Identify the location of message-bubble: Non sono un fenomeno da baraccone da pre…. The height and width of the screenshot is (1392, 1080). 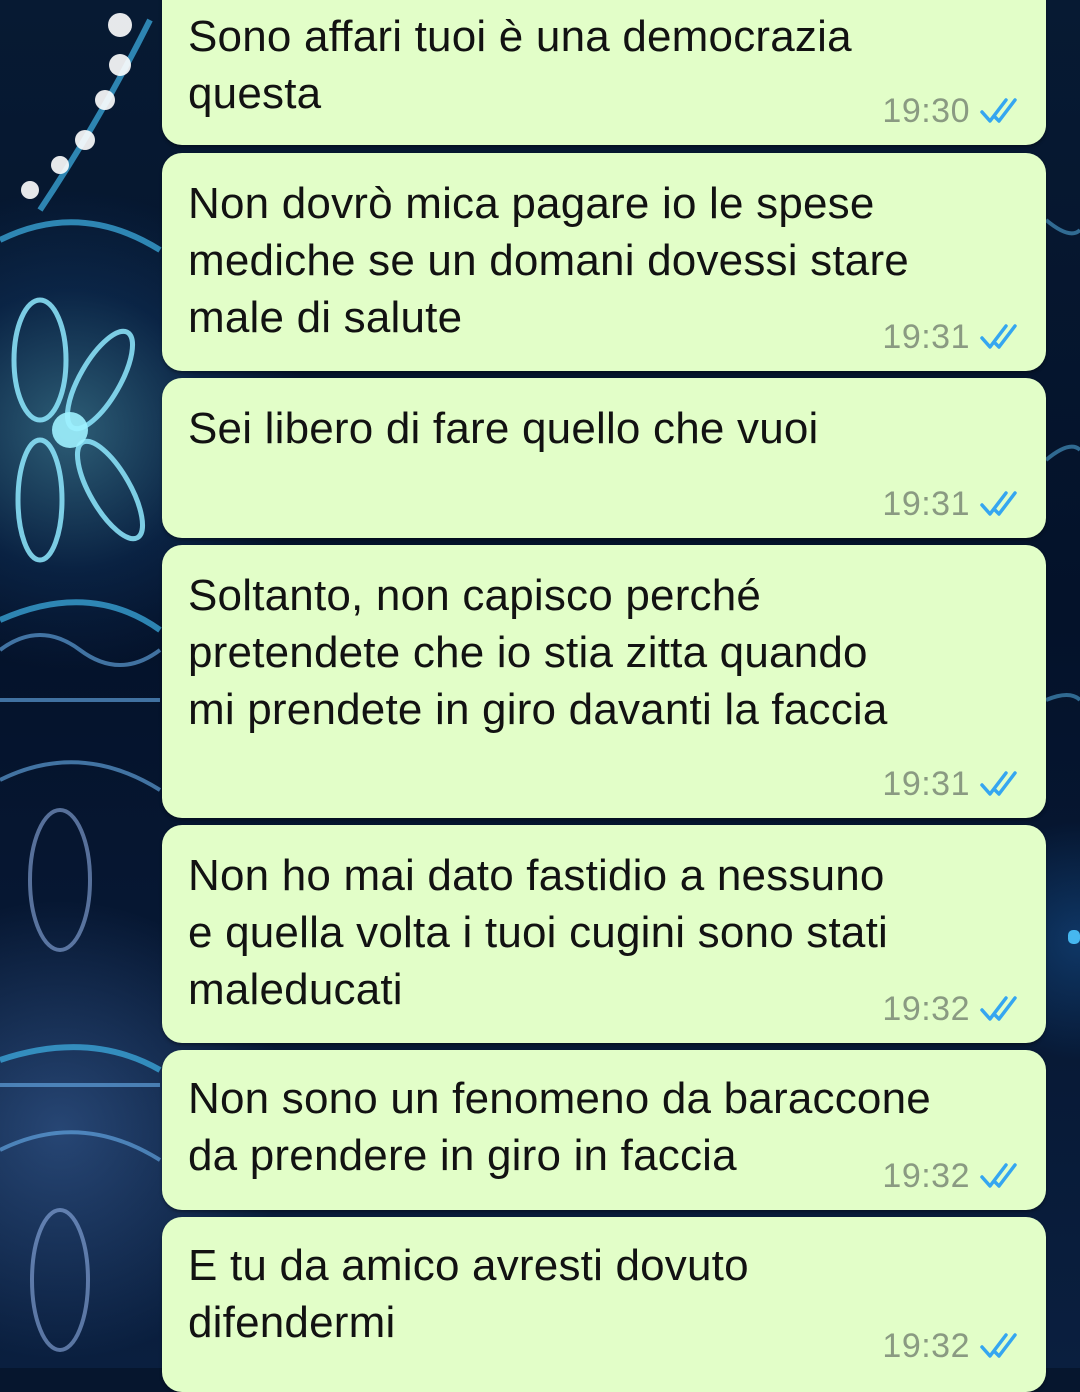
(604, 1130).